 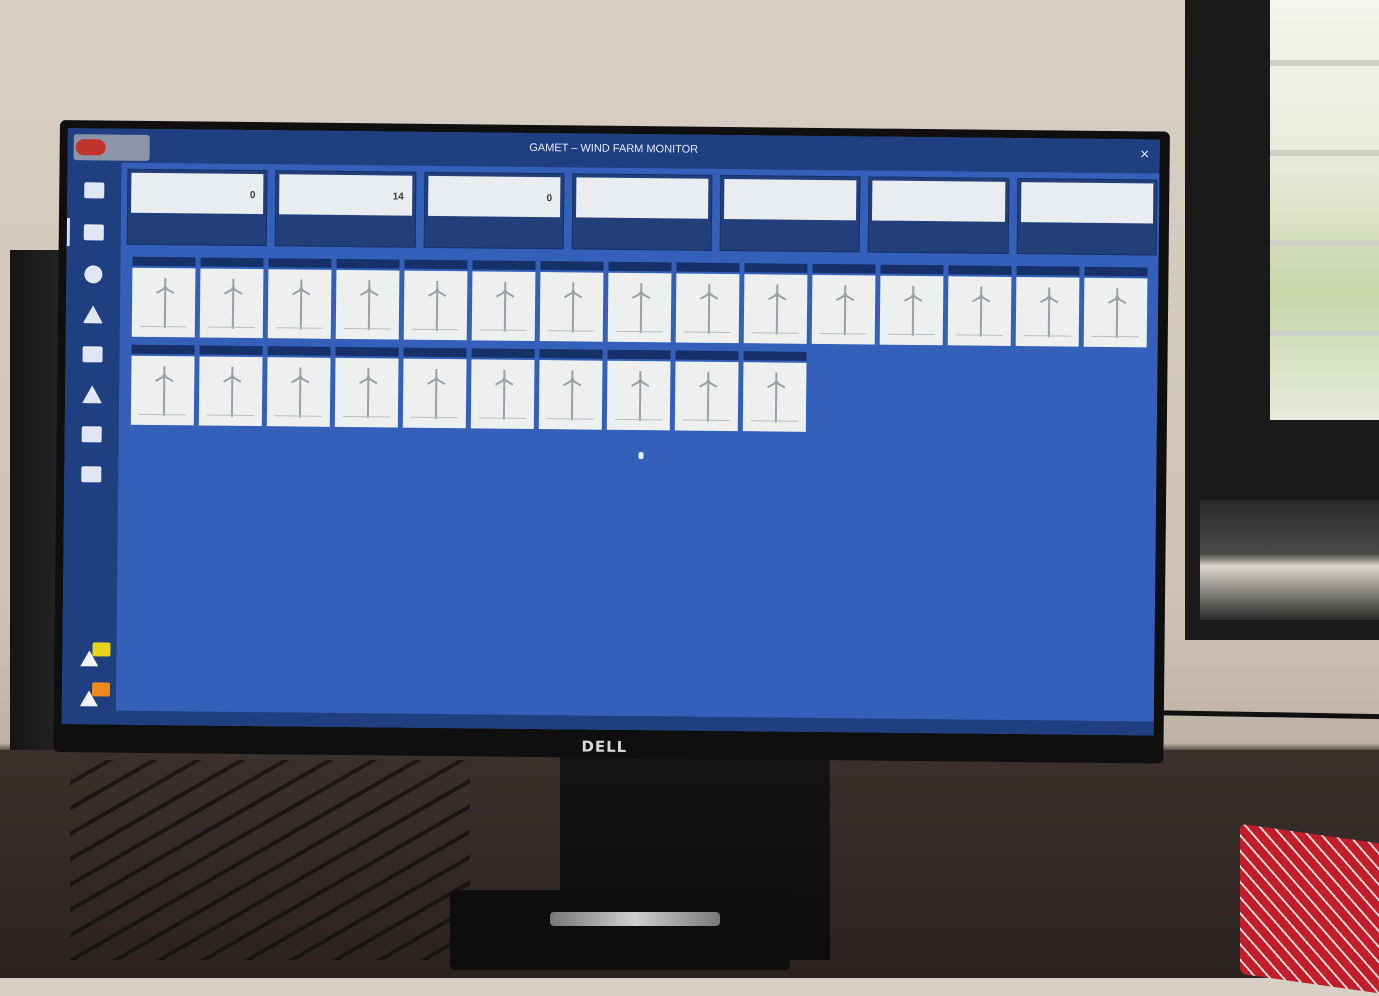 I want to click on upload-icon, so click(x=92, y=394).